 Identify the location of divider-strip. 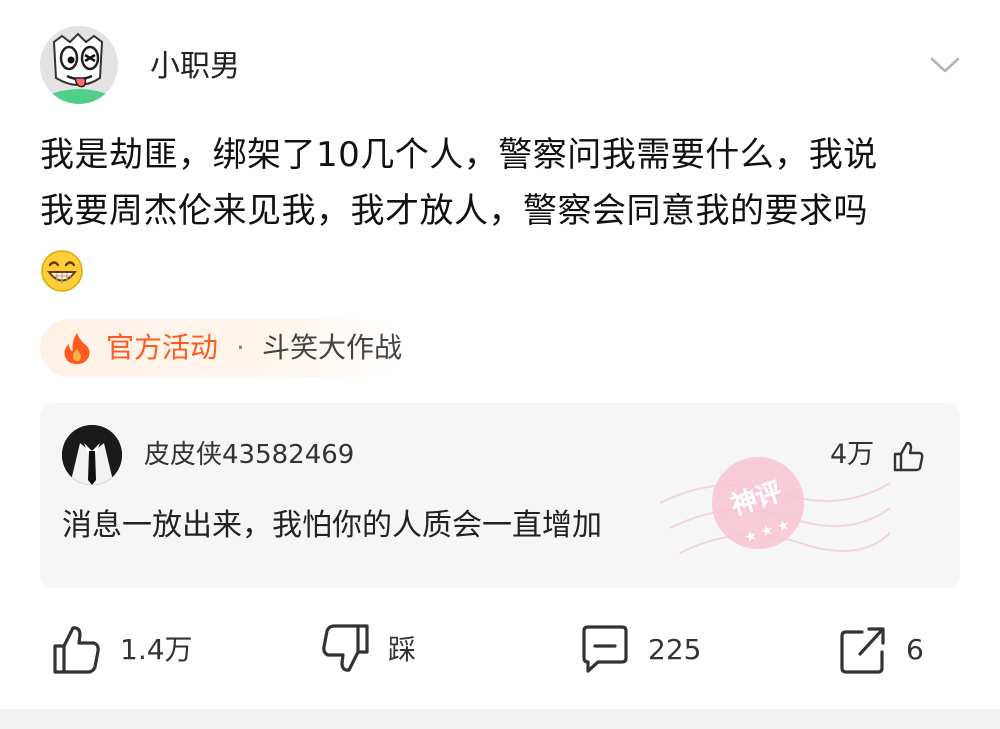
(500, 719).